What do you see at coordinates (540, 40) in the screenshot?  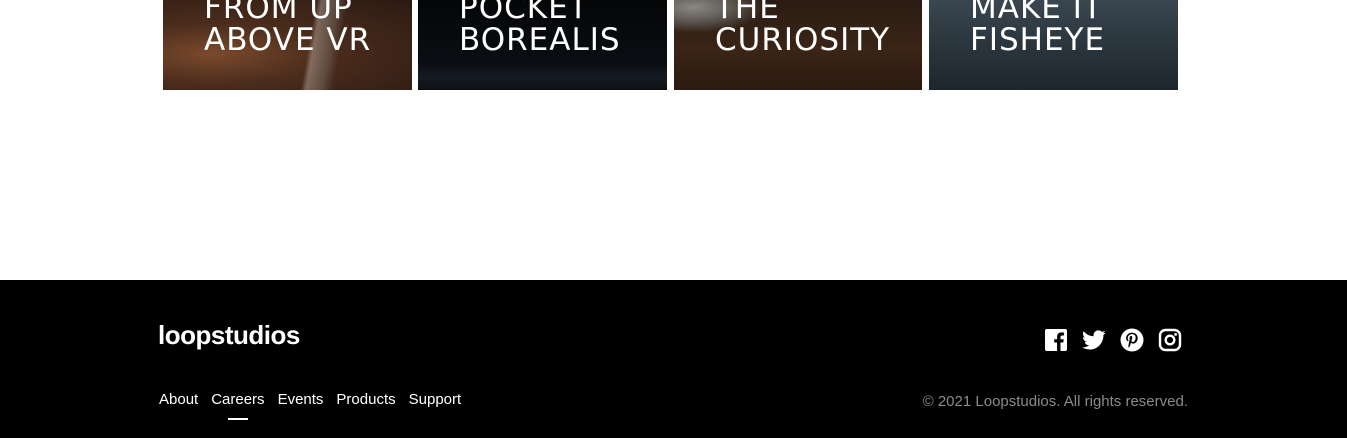 I see `card-title-line: borealis` at bounding box center [540, 40].